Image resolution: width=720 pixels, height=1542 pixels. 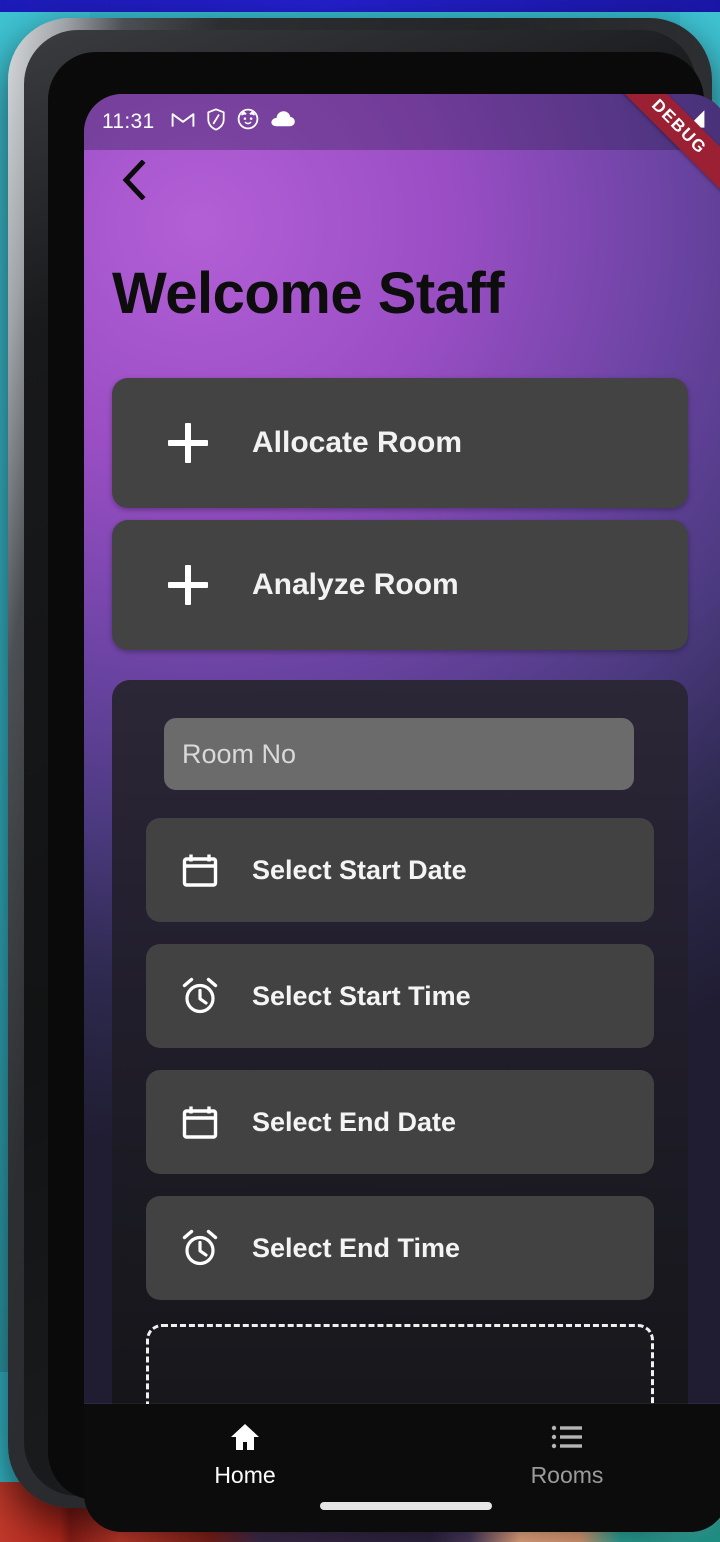 What do you see at coordinates (567, 1437) in the screenshot?
I see `list-icon` at bounding box center [567, 1437].